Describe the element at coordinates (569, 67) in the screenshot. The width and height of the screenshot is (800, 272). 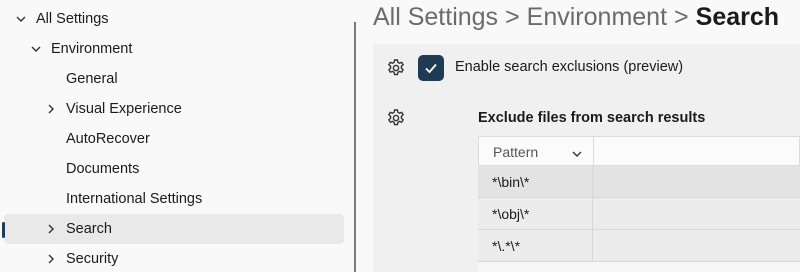
I see `enable-exclusions-label: Enable search exclusions (preview)` at that location.